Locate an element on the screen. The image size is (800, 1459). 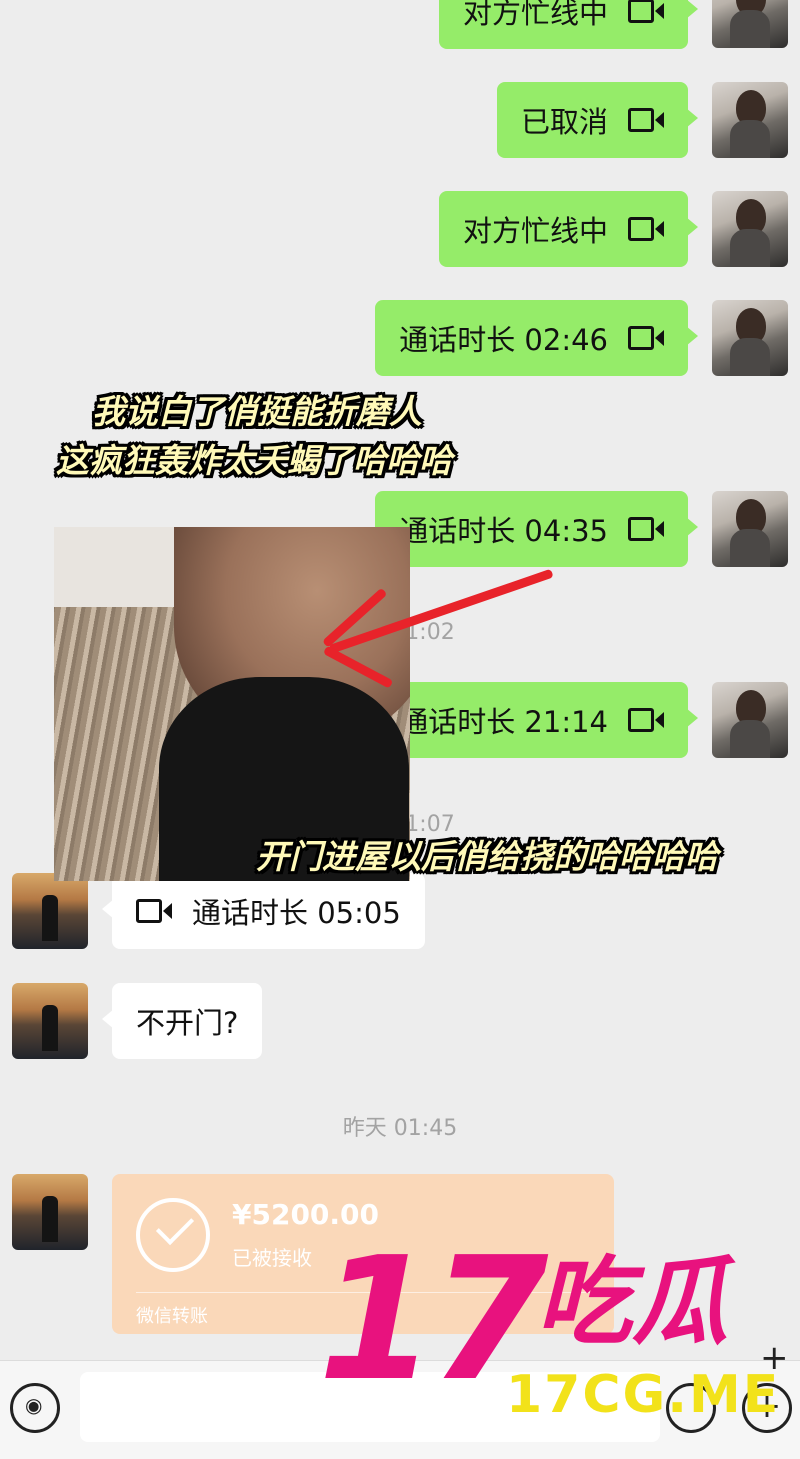
message-bubble: 已取消 is located at coordinates (597, 120).